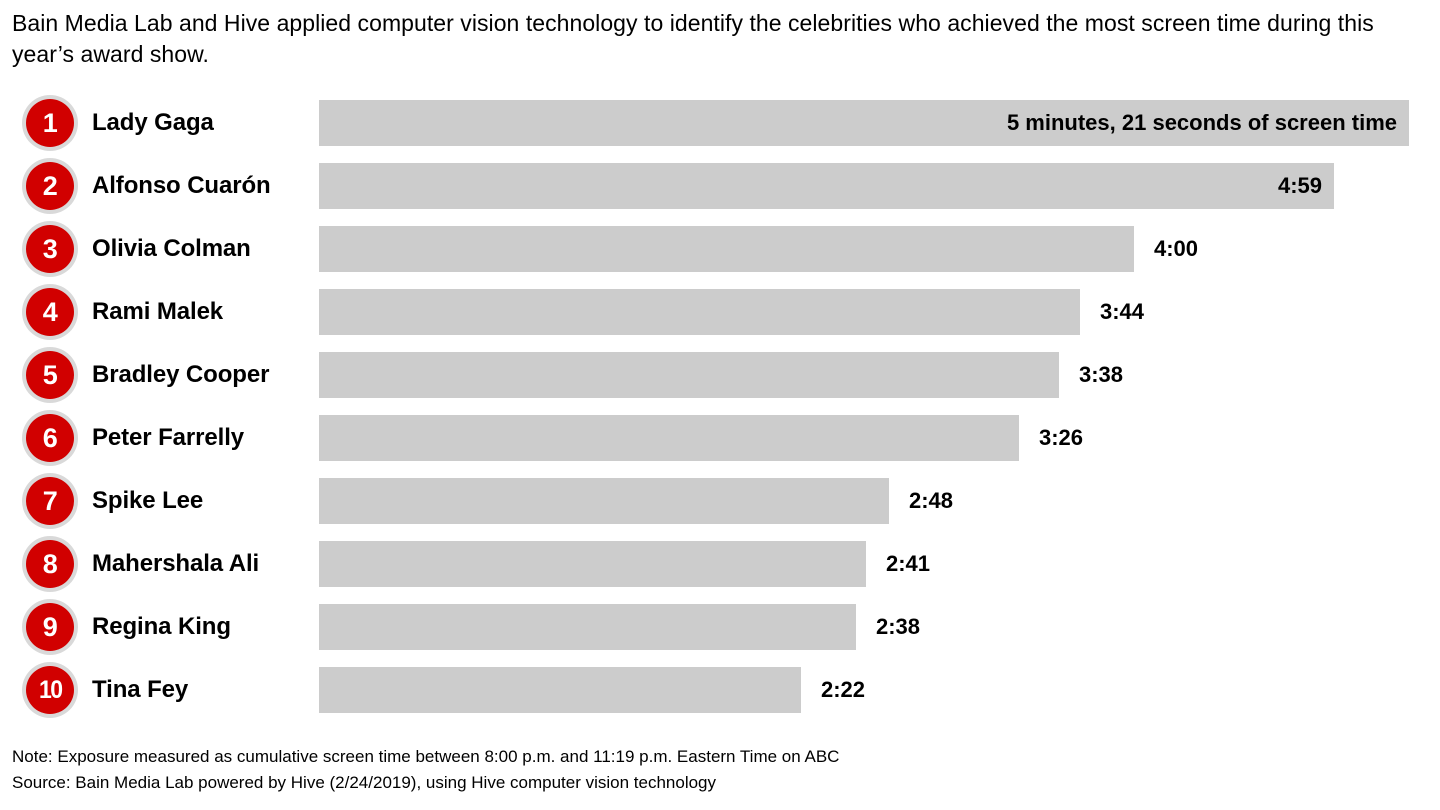 This screenshot has width=1440, height=810. I want to click on chart-row: 3 Olivia Colman 4:00, so click(720, 249).